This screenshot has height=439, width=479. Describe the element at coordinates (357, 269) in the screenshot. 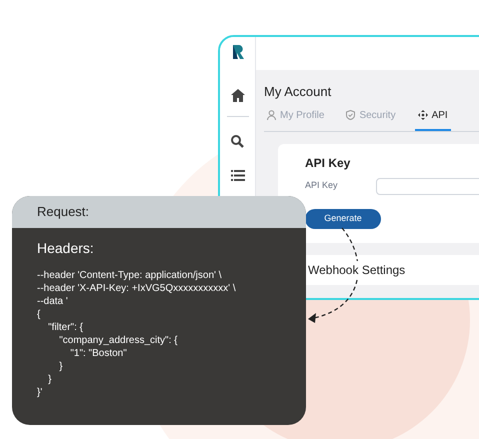

I see `section-title: Webhook Settings` at that location.